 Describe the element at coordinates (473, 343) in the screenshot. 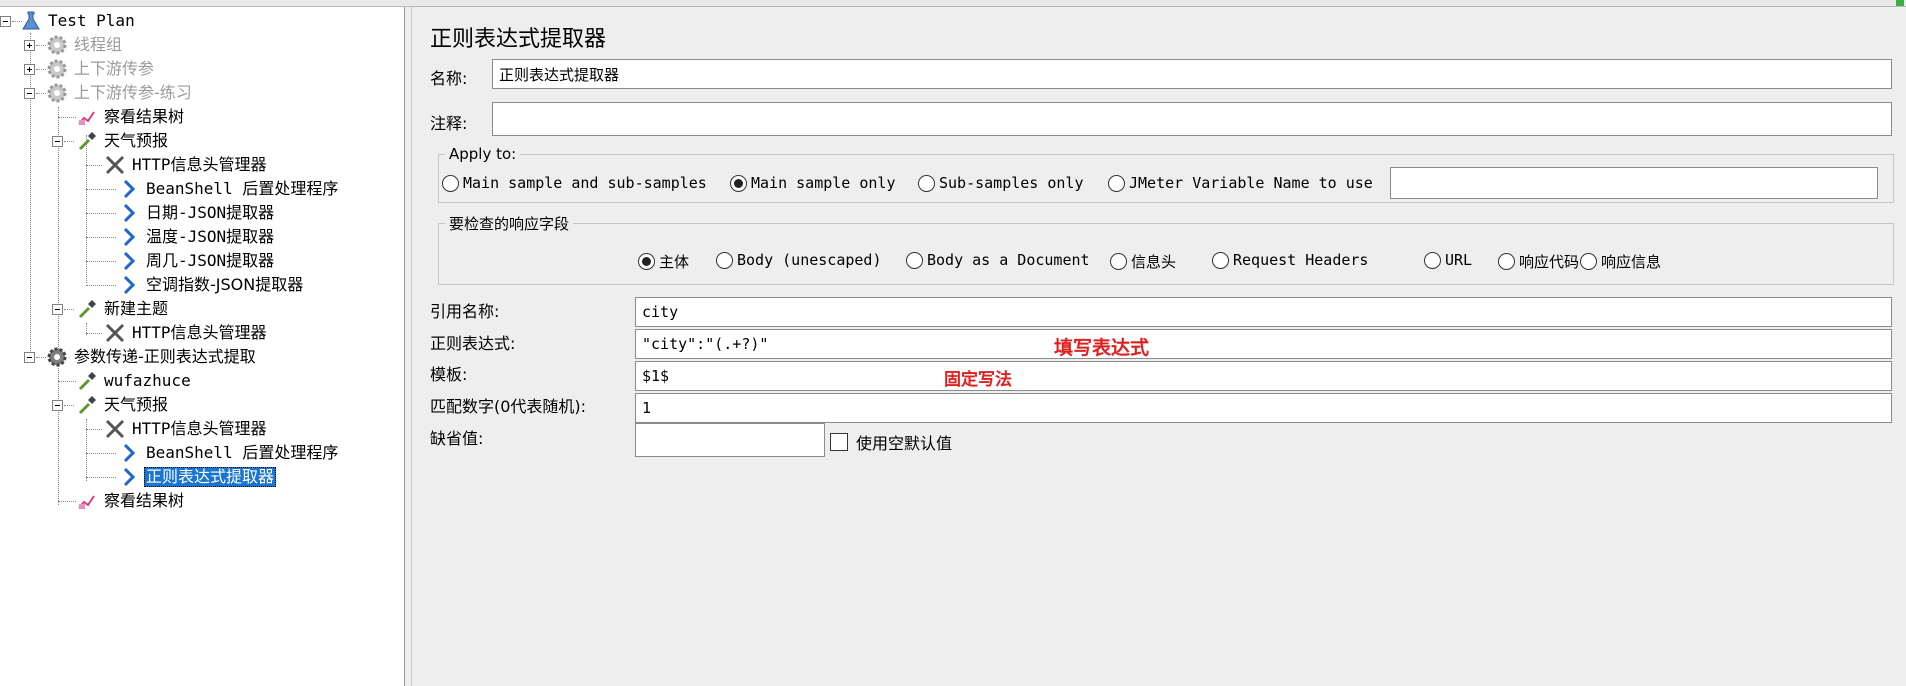

I see `regex-label: 正则表达式:` at that location.